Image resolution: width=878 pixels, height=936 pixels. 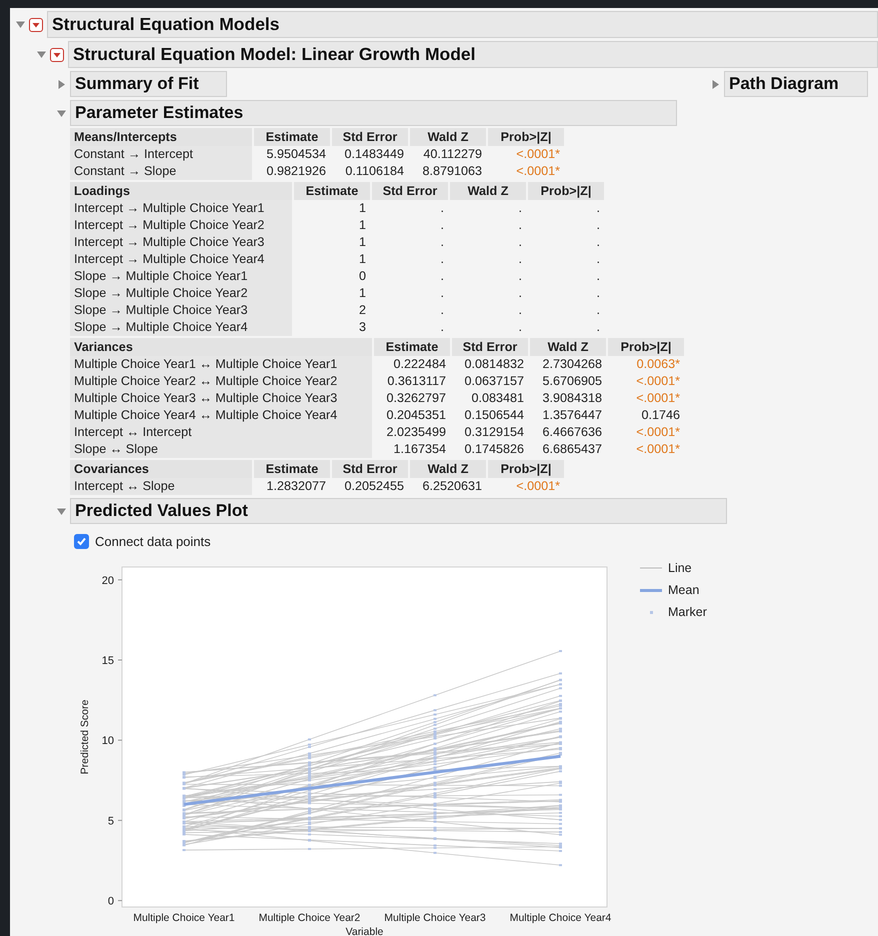 I want to click on table-cell-text: 0.2052455, so click(x=374, y=486).